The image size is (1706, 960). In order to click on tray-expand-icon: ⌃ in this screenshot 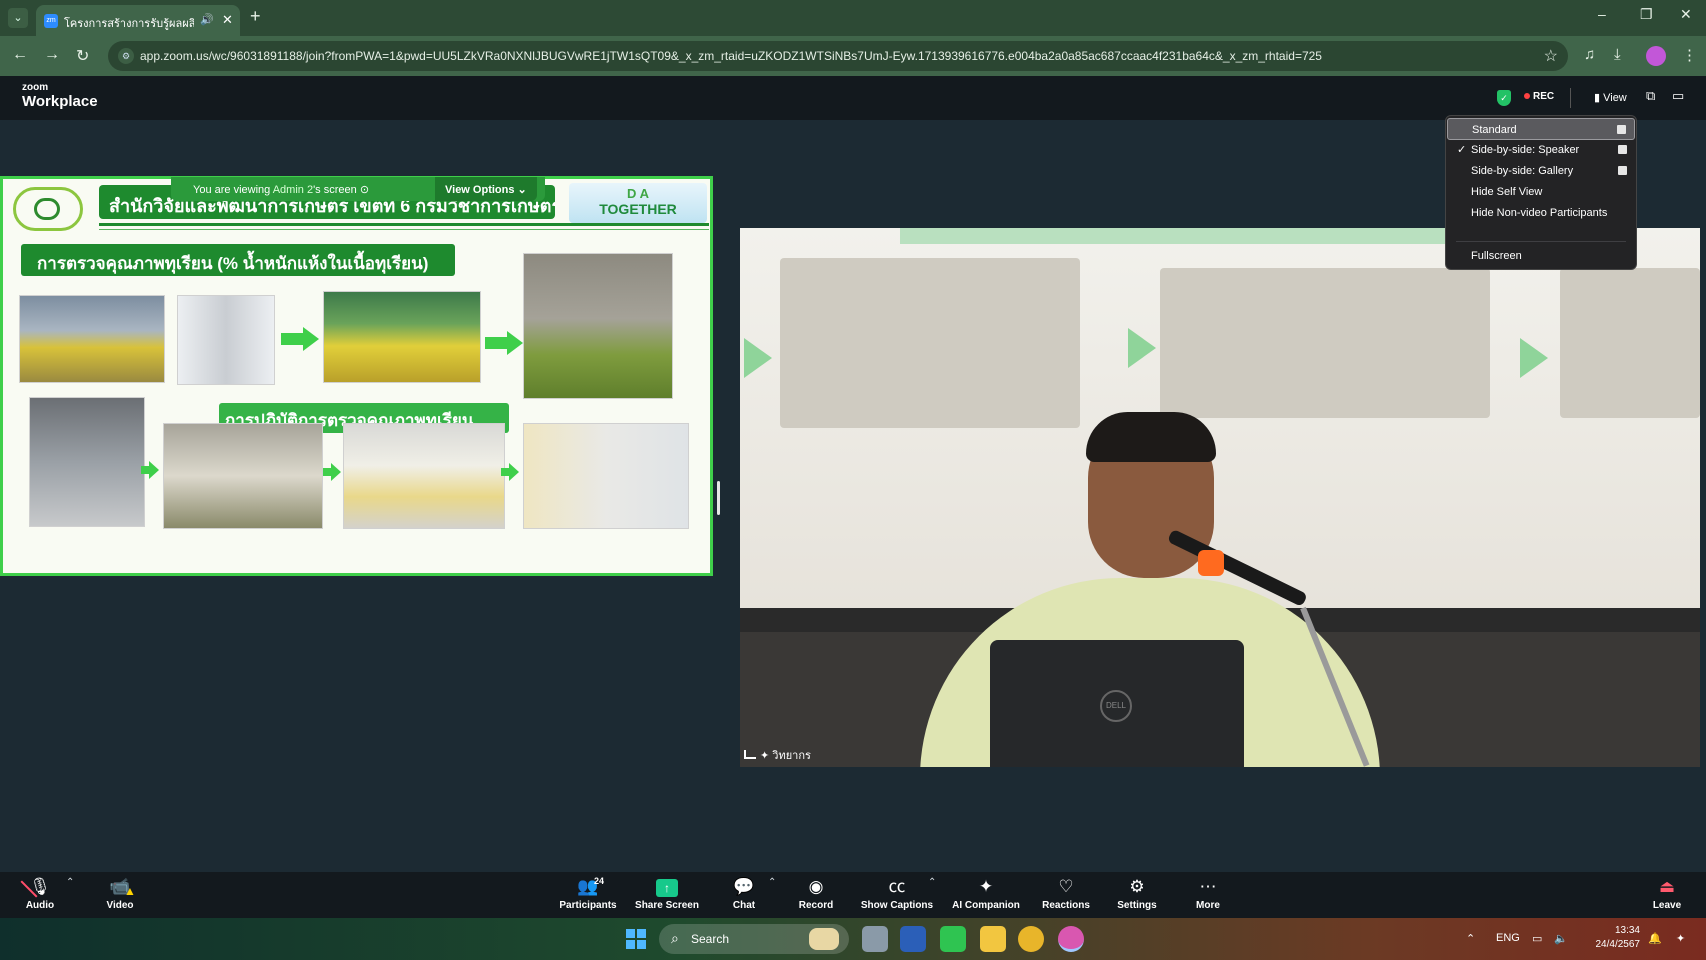, I will do `click(1470, 938)`.